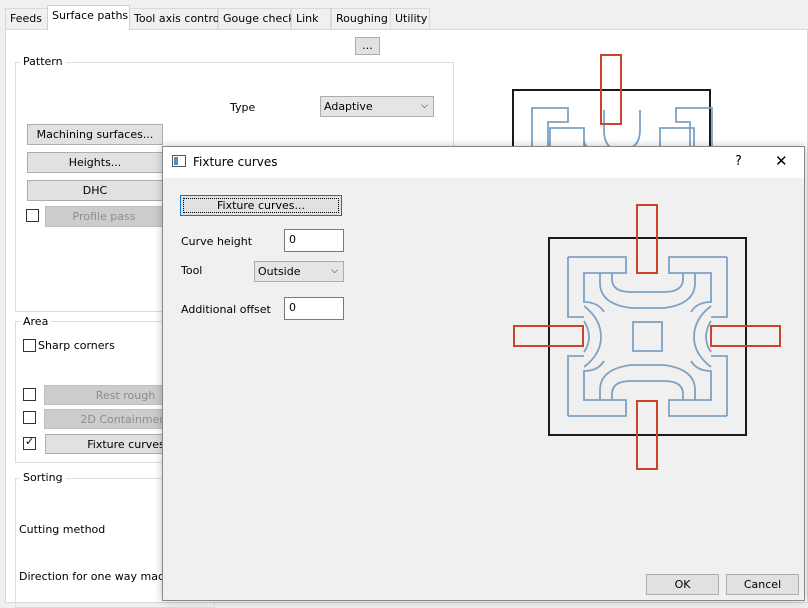 This screenshot has width=808, height=608. What do you see at coordinates (235, 162) in the screenshot?
I see `dialog-title: Fixture curves` at bounding box center [235, 162].